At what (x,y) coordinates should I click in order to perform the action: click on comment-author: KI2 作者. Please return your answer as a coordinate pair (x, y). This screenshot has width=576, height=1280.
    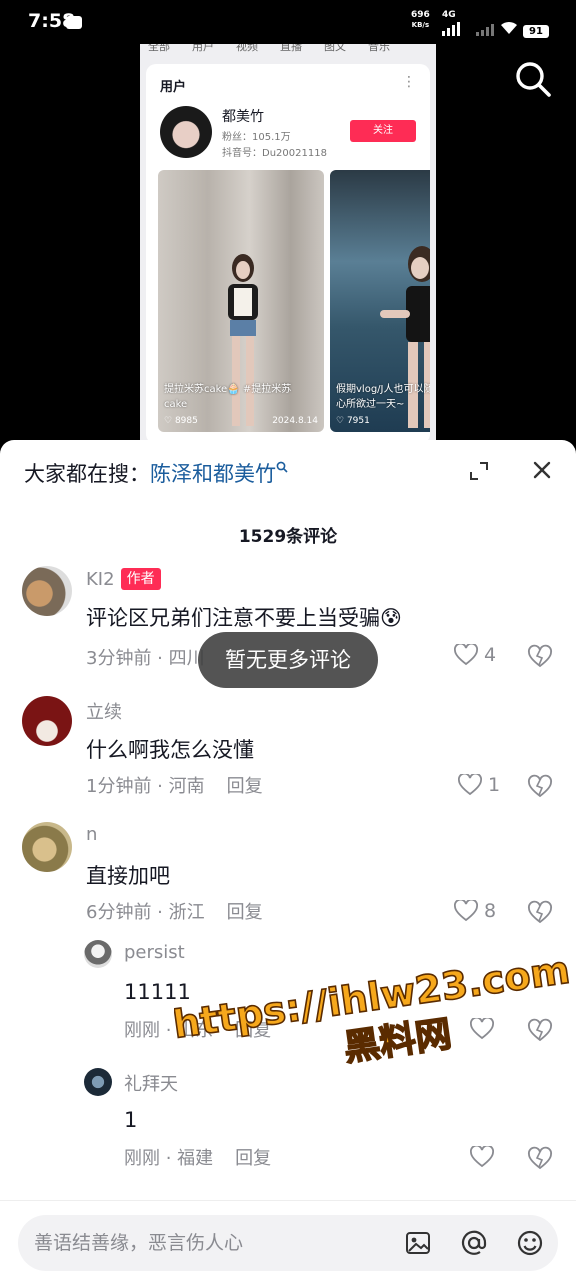
    Looking at the image, I should click on (123, 579).